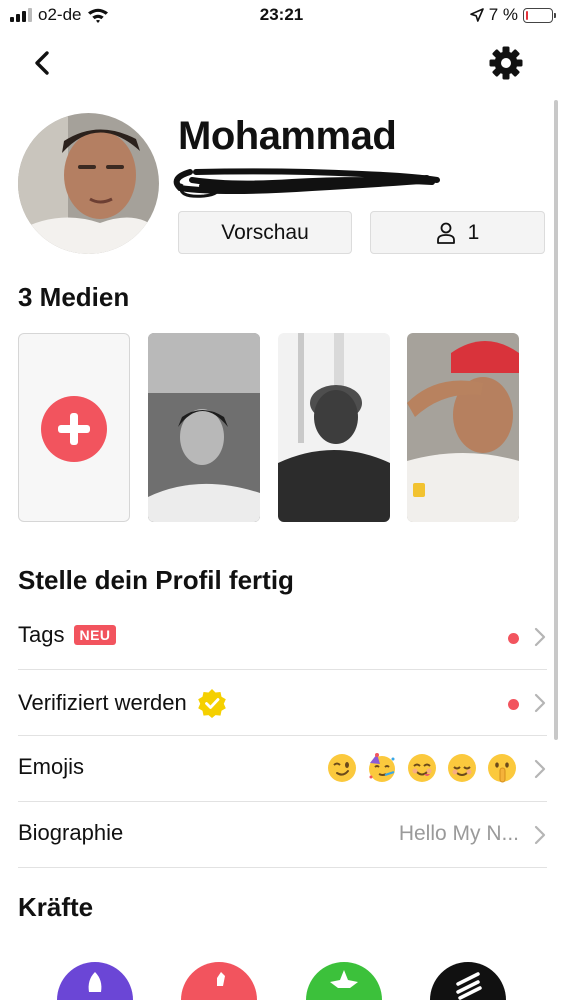 This screenshot has width=563, height=1000. What do you see at coordinates (457, 232) in the screenshot?
I see `followers-button: 1` at bounding box center [457, 232].